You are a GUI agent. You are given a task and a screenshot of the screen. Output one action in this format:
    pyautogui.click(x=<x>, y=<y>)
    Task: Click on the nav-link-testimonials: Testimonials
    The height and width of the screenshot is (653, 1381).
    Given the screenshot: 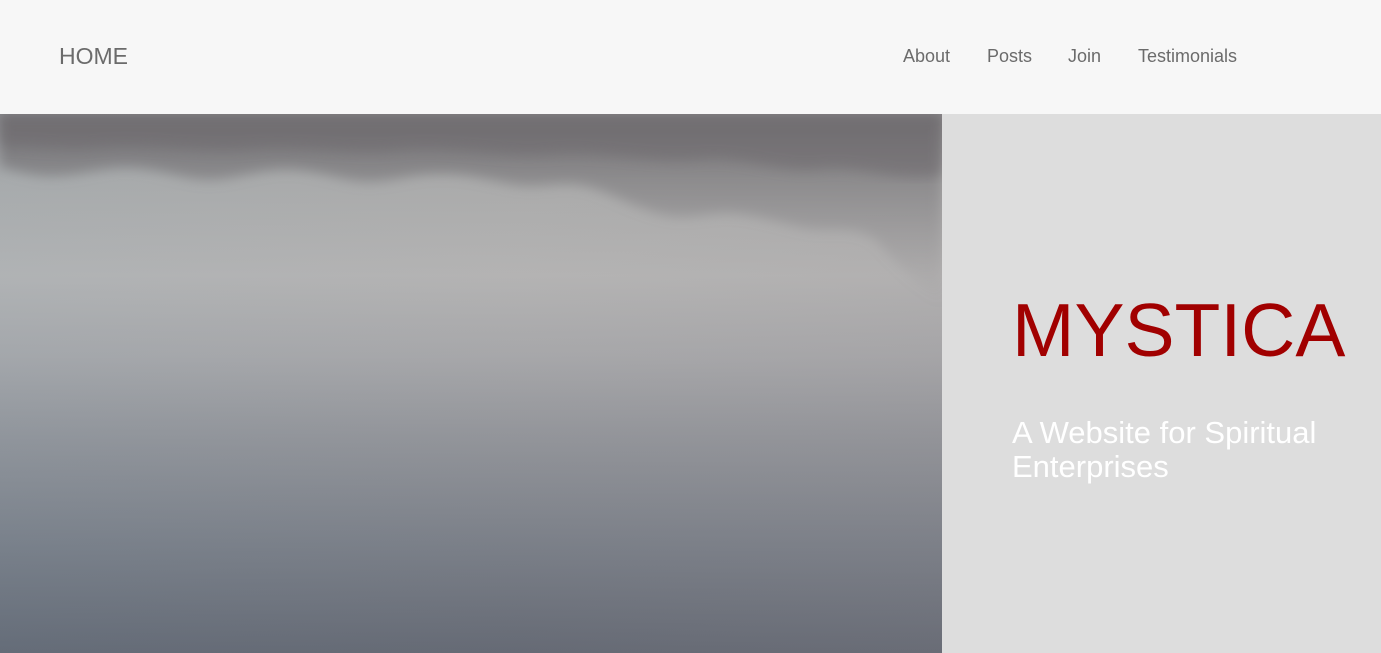 What is the action you would take?
    pyautogui.click(x=1188, y=56)
    